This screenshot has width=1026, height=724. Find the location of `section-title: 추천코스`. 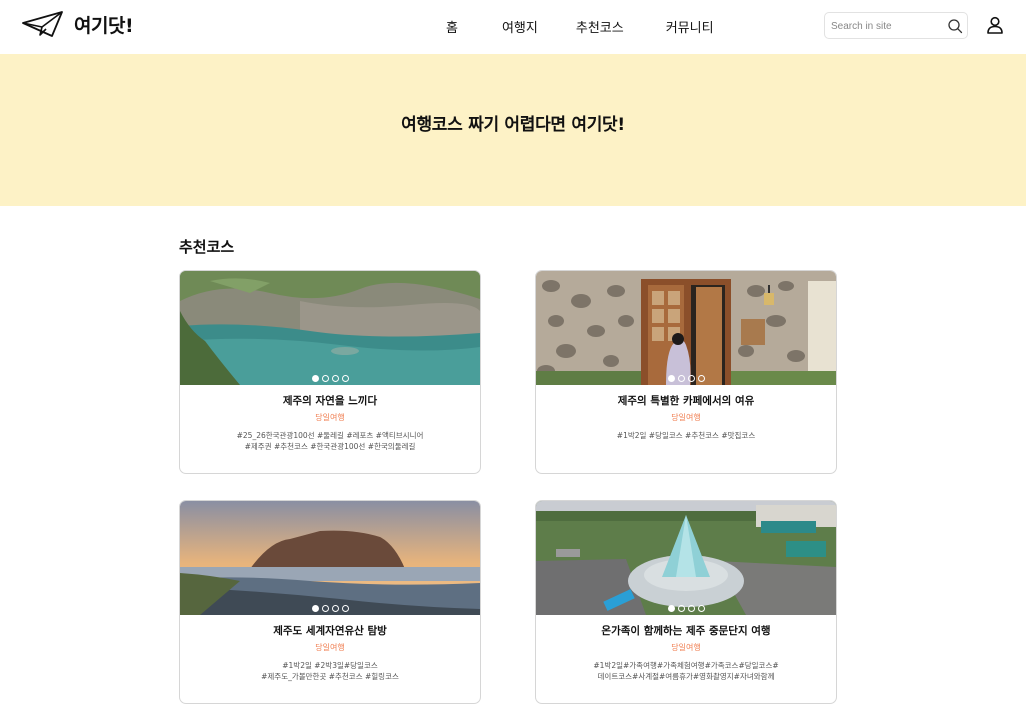

section-title: 추천코스 is located at coordinates (207, 247).